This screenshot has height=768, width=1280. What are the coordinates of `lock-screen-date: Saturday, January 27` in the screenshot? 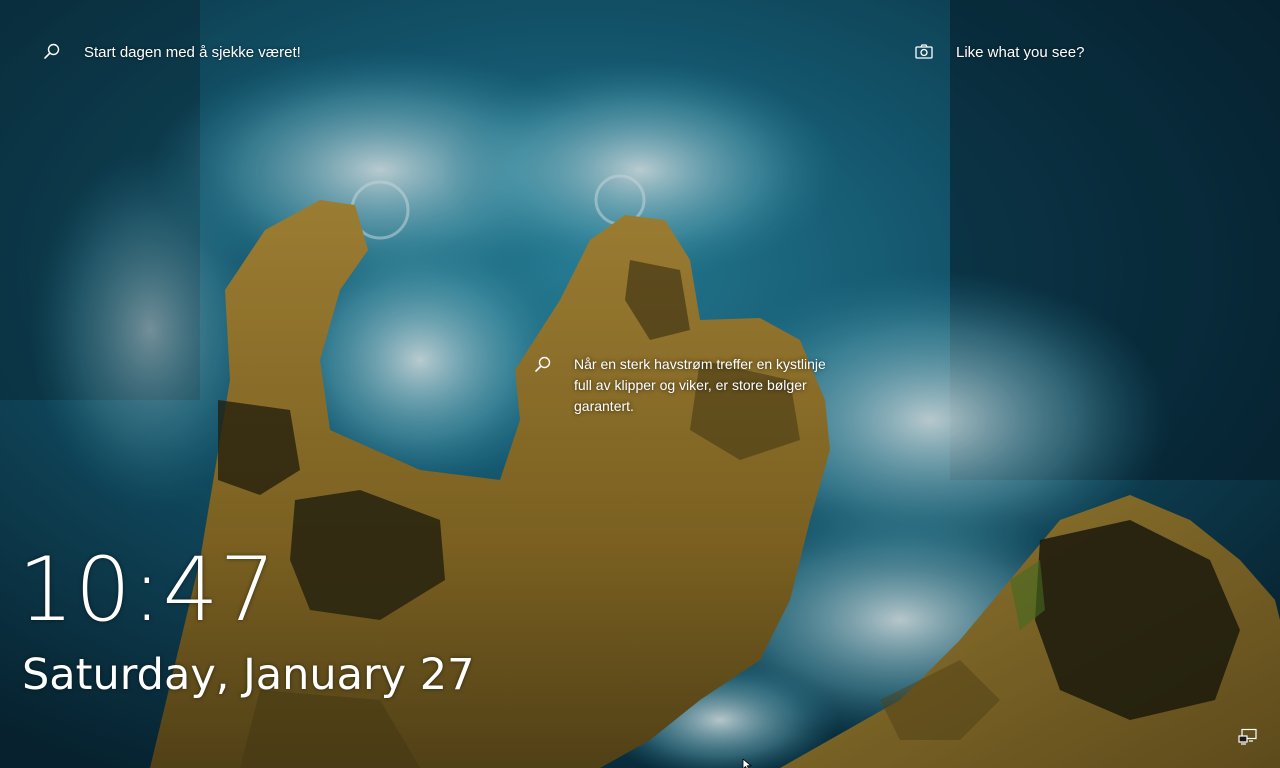 It's located at (248, 675).